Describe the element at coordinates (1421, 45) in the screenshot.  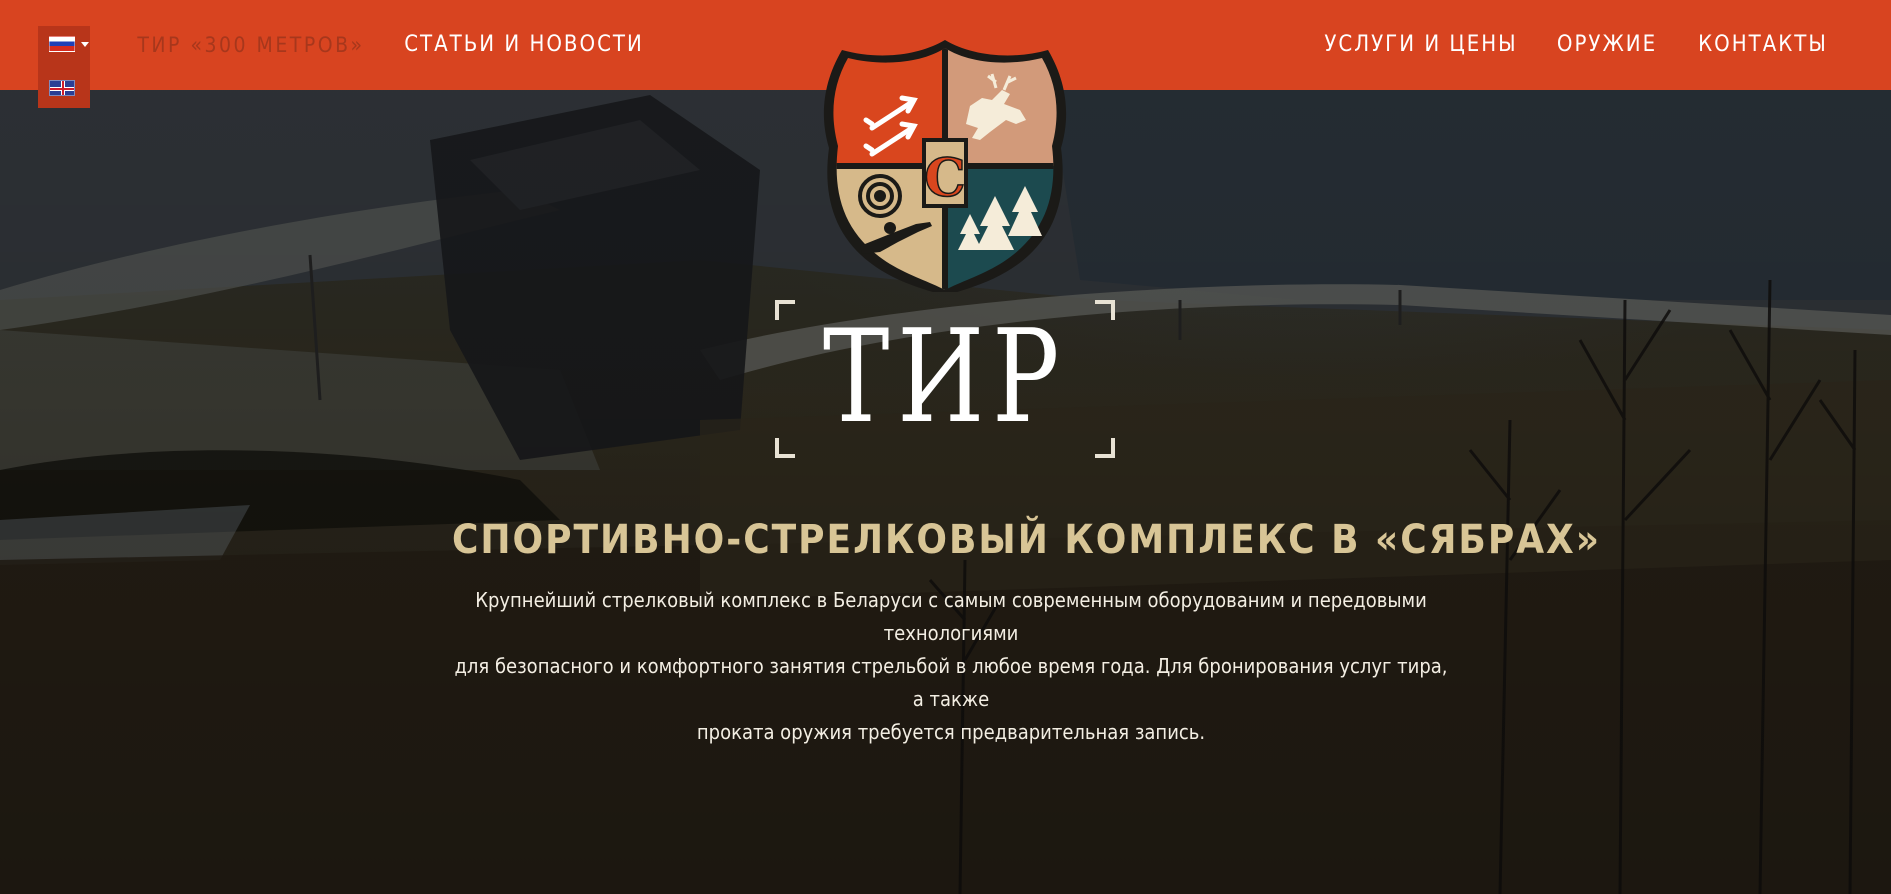
I see `nav-link-services-prices: УСЛУГИ И ЦЕНЫ` at that location.